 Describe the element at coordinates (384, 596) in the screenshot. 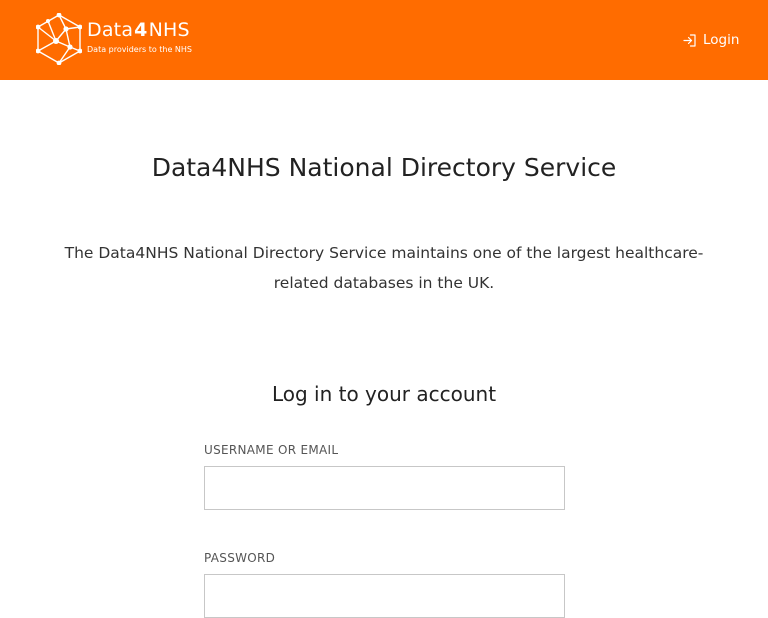

I see `password-input` at that location.